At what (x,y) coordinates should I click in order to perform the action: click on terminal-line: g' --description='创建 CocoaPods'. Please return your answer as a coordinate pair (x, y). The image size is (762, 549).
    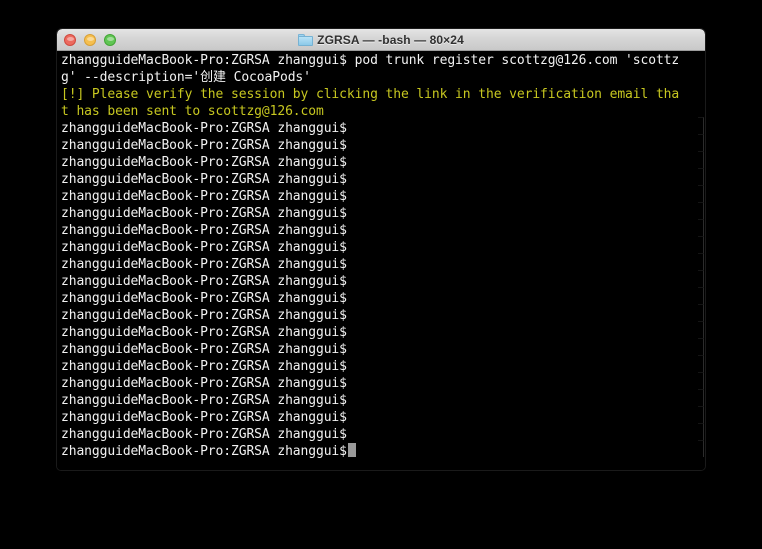
    Looking at the image, I should click on (186, 77).